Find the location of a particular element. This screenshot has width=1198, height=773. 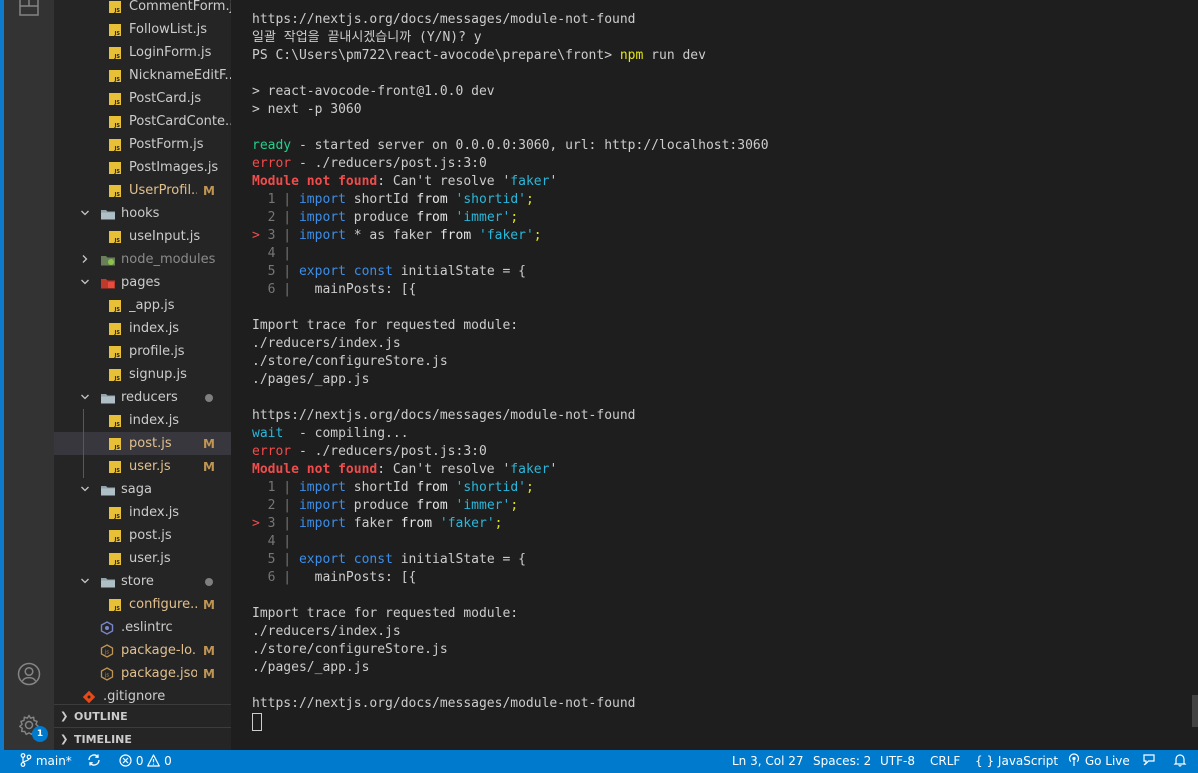

folder-item: node_modules is located at coordinates (142, 259).